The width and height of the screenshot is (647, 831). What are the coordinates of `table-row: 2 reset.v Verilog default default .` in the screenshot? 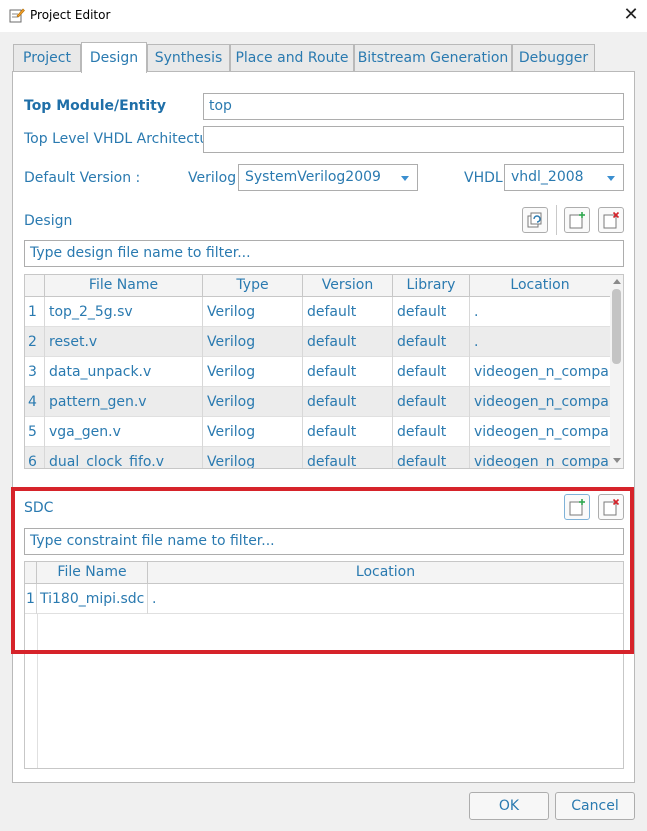 It's located at (317, 342).